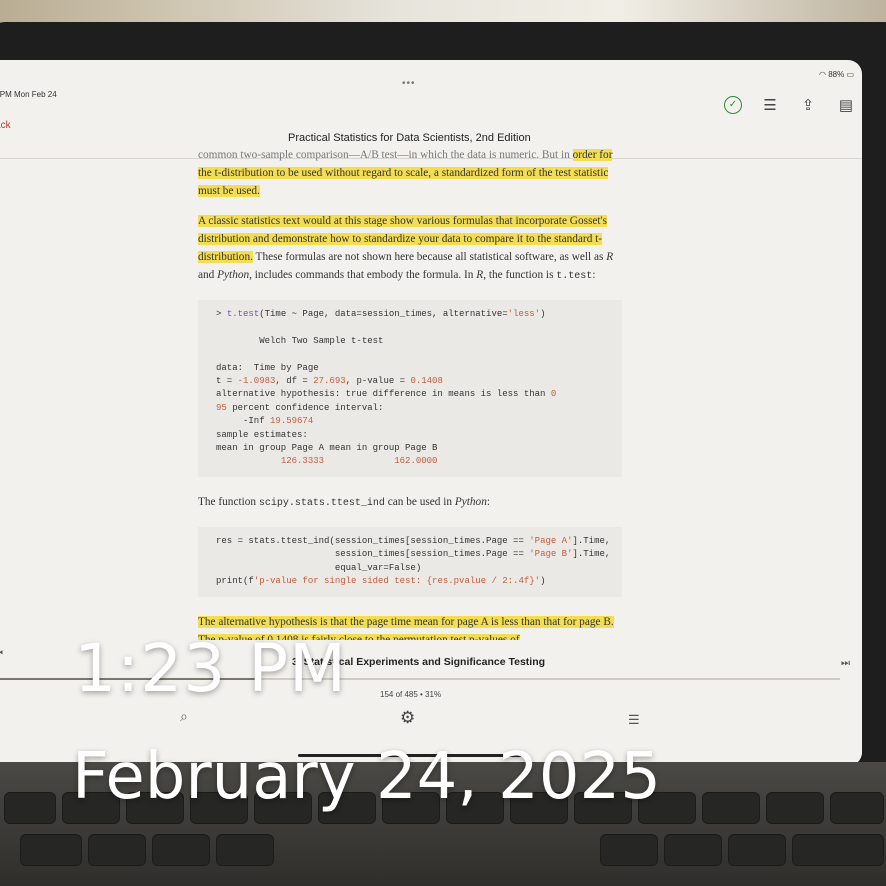  I want to click on code-t-val: -1.0983, so click(256, 381).